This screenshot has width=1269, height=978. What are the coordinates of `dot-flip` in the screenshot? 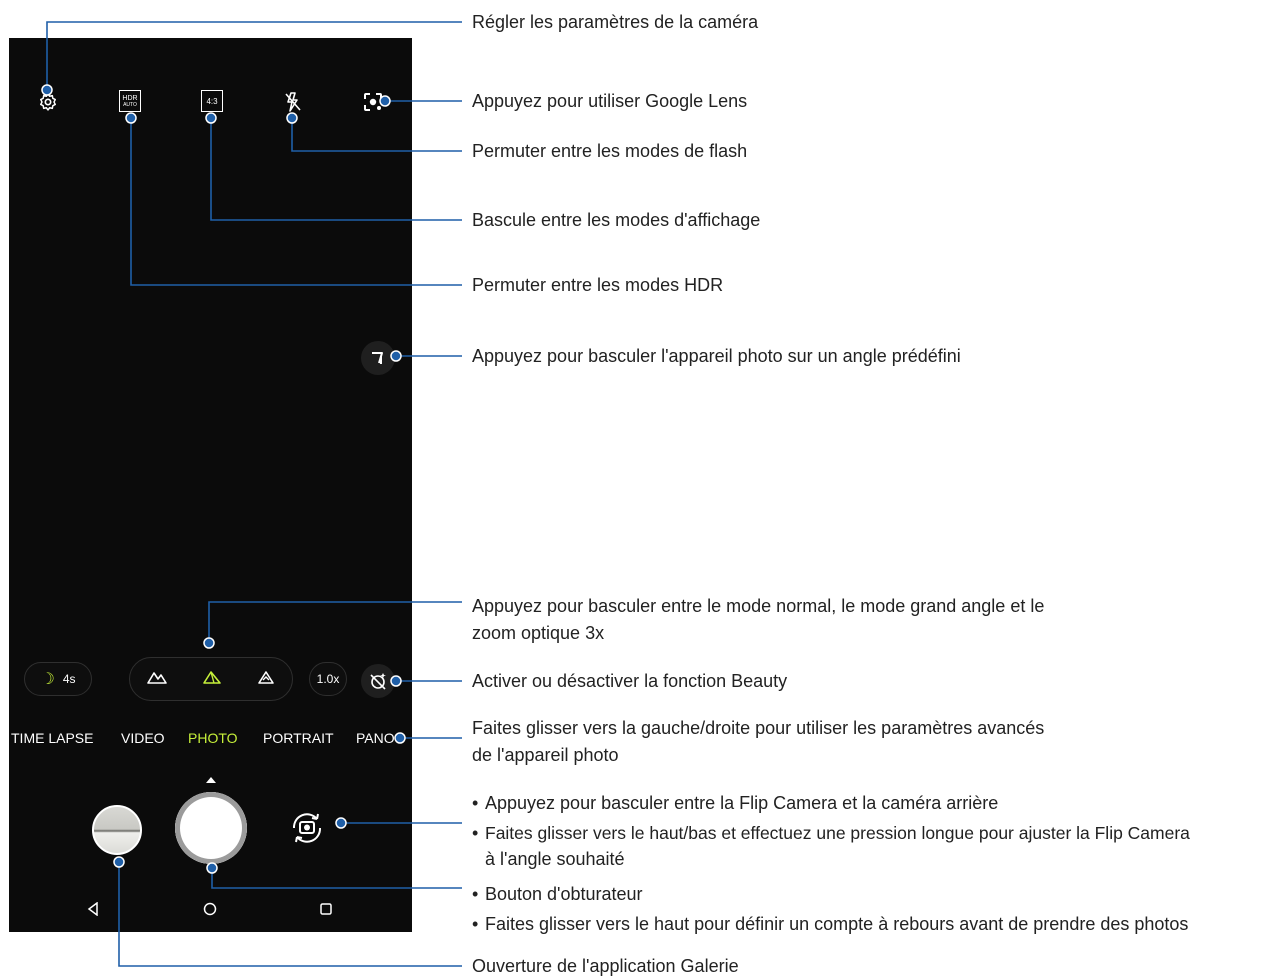 It's located at (341, 823).